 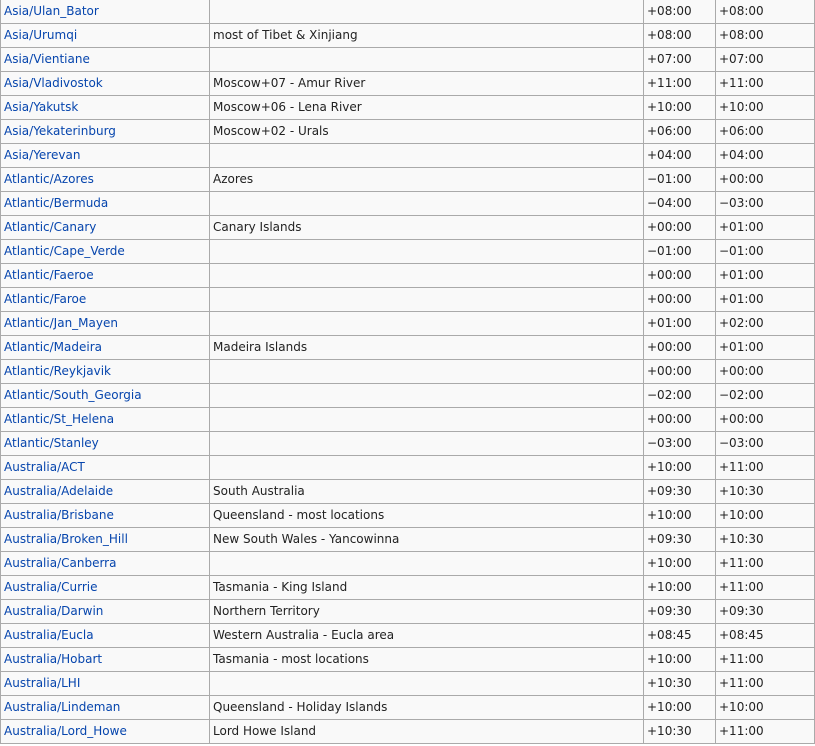 What do you see at coordinates (50, 587) in the screenshot?
I see `zone-link: Australia/Currie` at bounding box center [50, 587].